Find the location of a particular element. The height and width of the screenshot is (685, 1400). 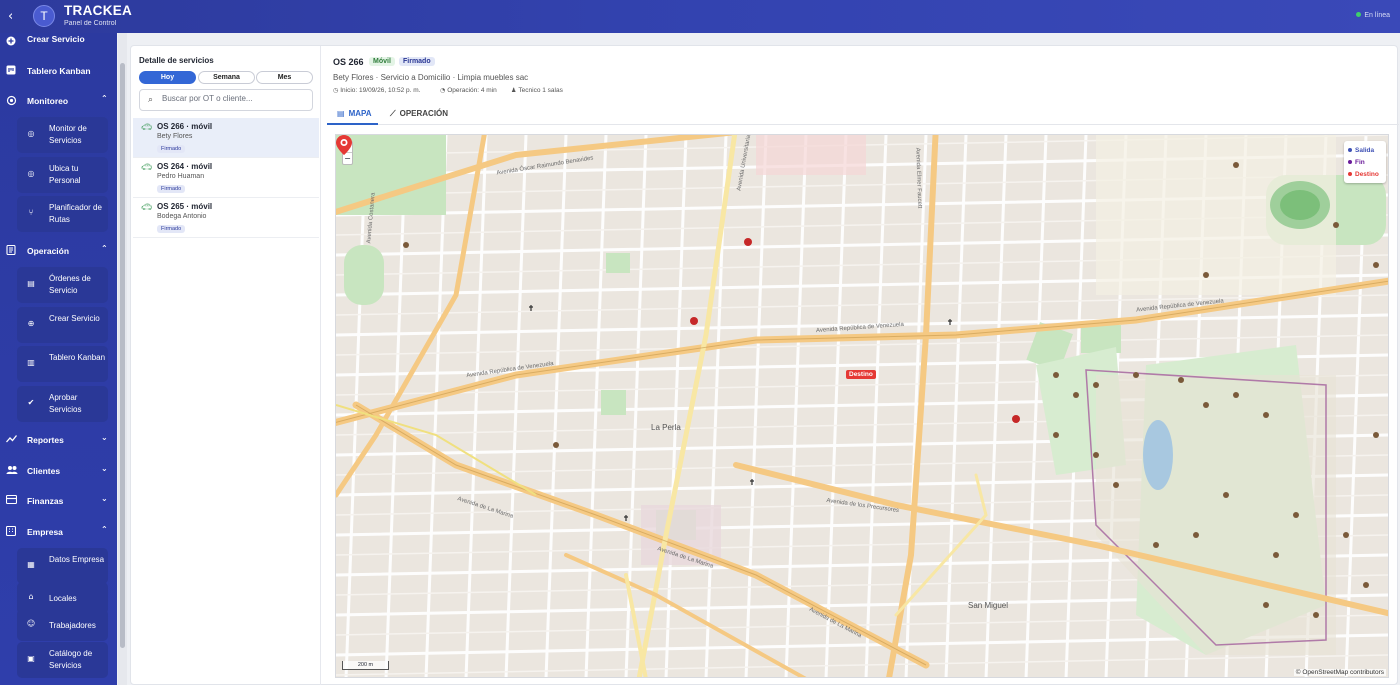

map-attribution: © OpenStreetMap contributors is located at coordinates (1339, 672).